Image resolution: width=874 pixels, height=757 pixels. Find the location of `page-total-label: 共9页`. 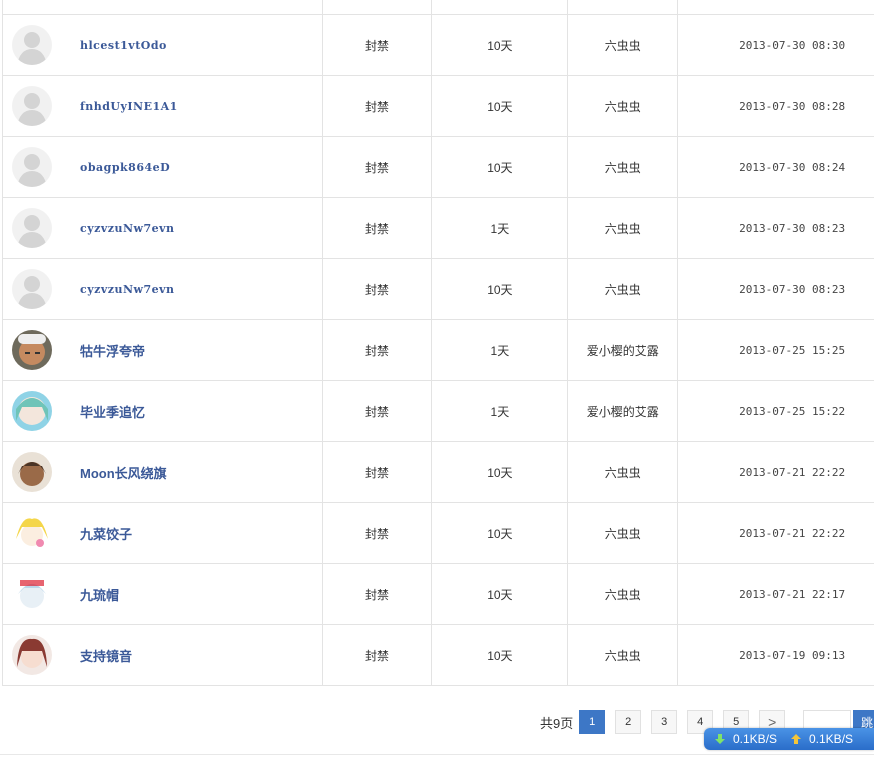

page-total-label: 共9页 is located at coordinates (557, 723).